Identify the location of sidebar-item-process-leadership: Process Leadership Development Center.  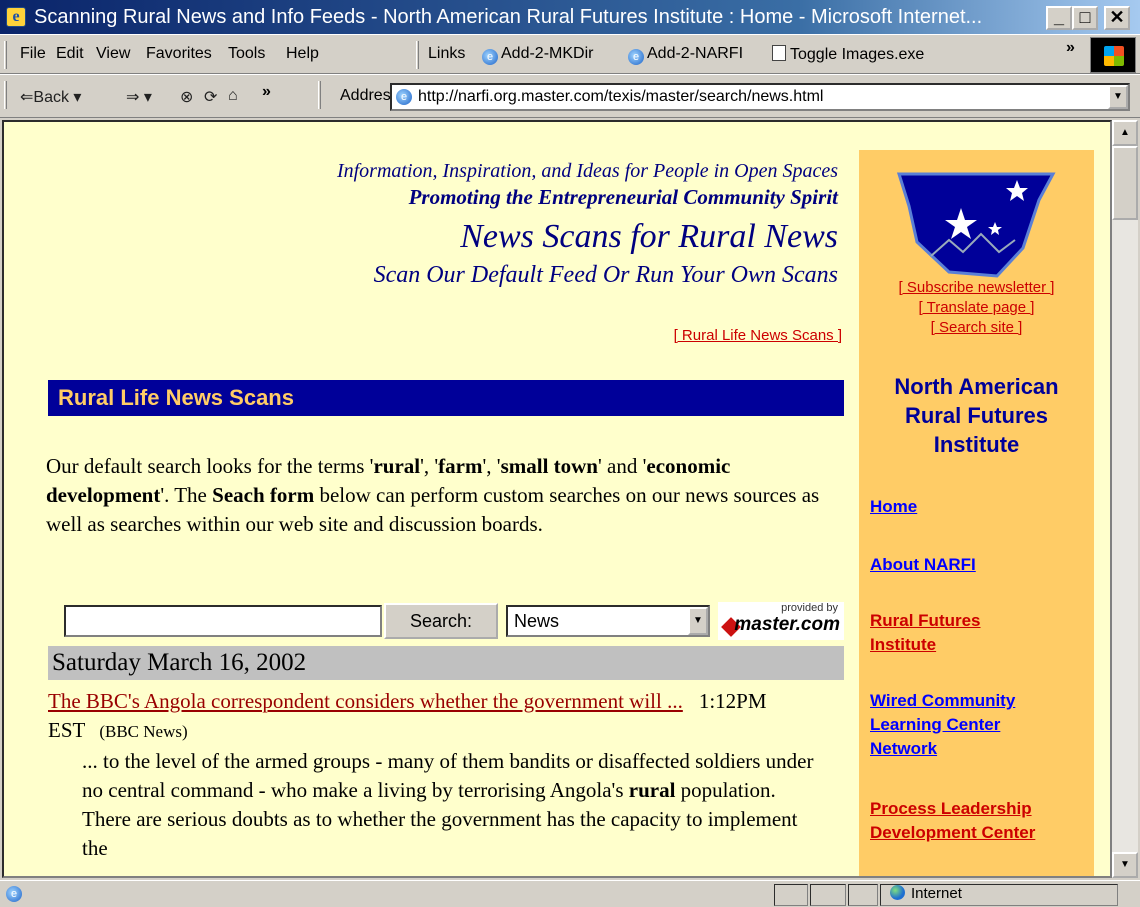
(980, 821).